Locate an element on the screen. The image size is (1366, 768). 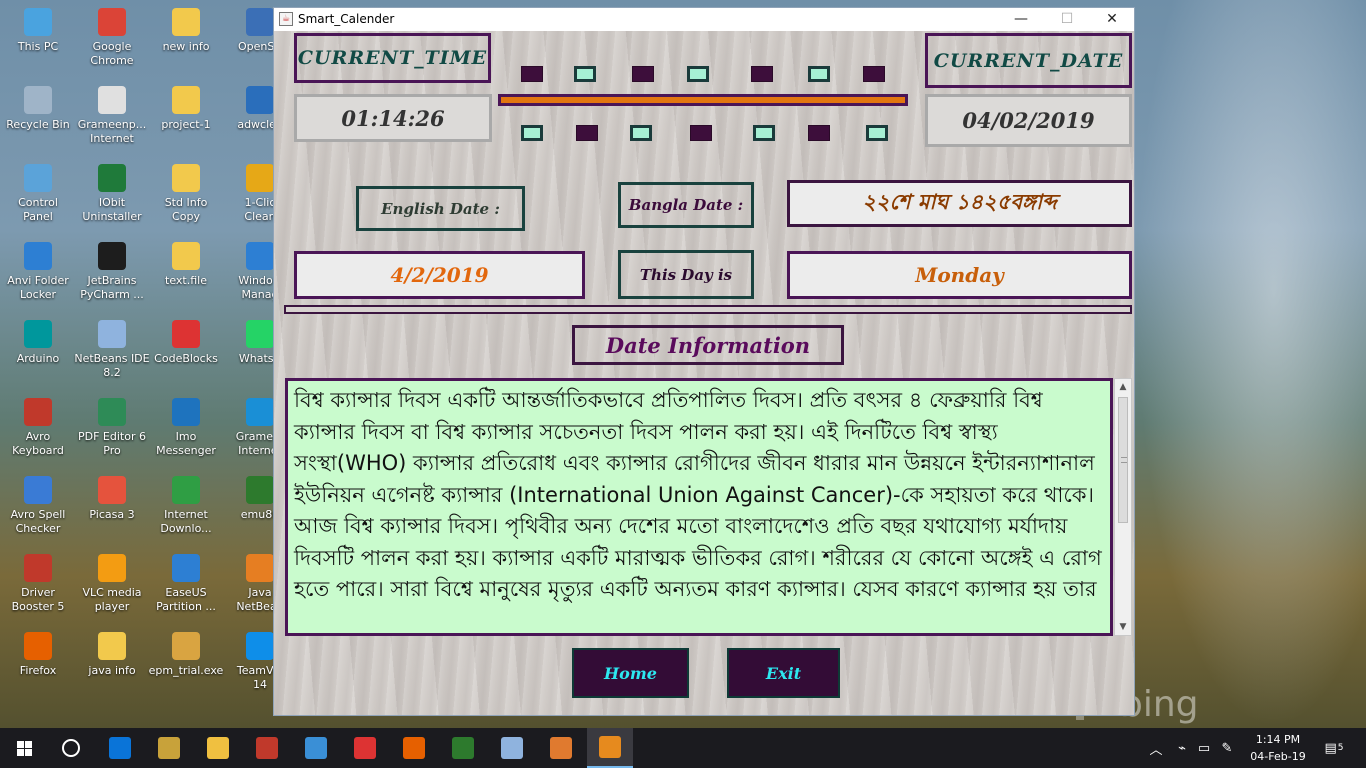
desktop-icon-label: Google Chrome is located at coordinates (112, 53).